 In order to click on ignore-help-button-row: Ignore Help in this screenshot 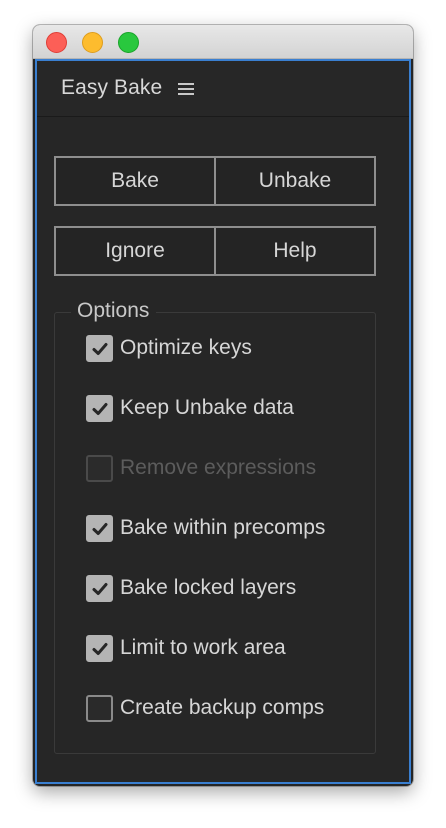, I will do `click(215, 251)`.